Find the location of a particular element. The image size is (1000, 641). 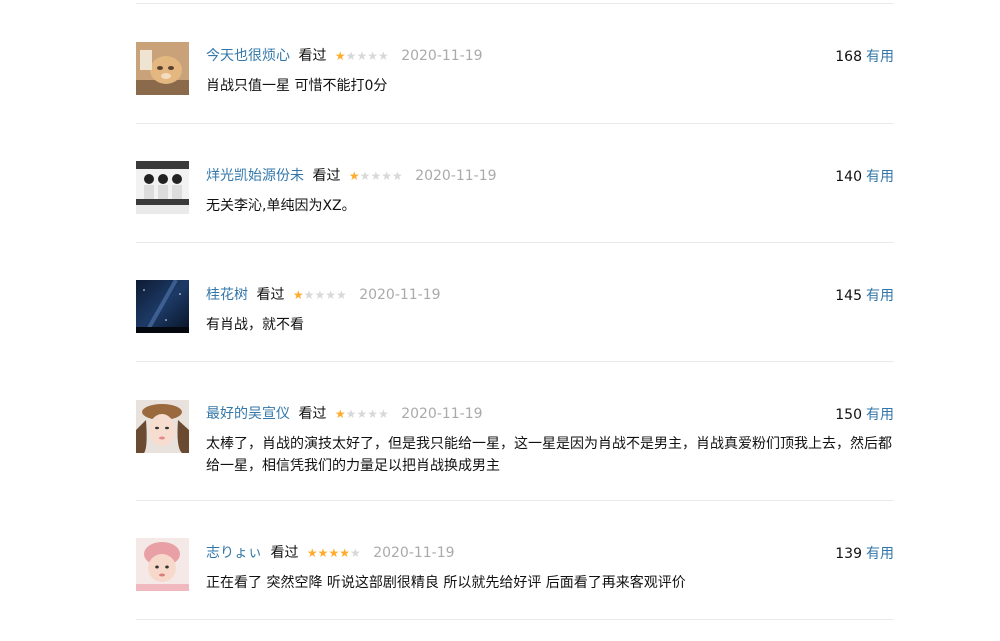

author-link: 志りょぃ is located at coordinates (234, 553).